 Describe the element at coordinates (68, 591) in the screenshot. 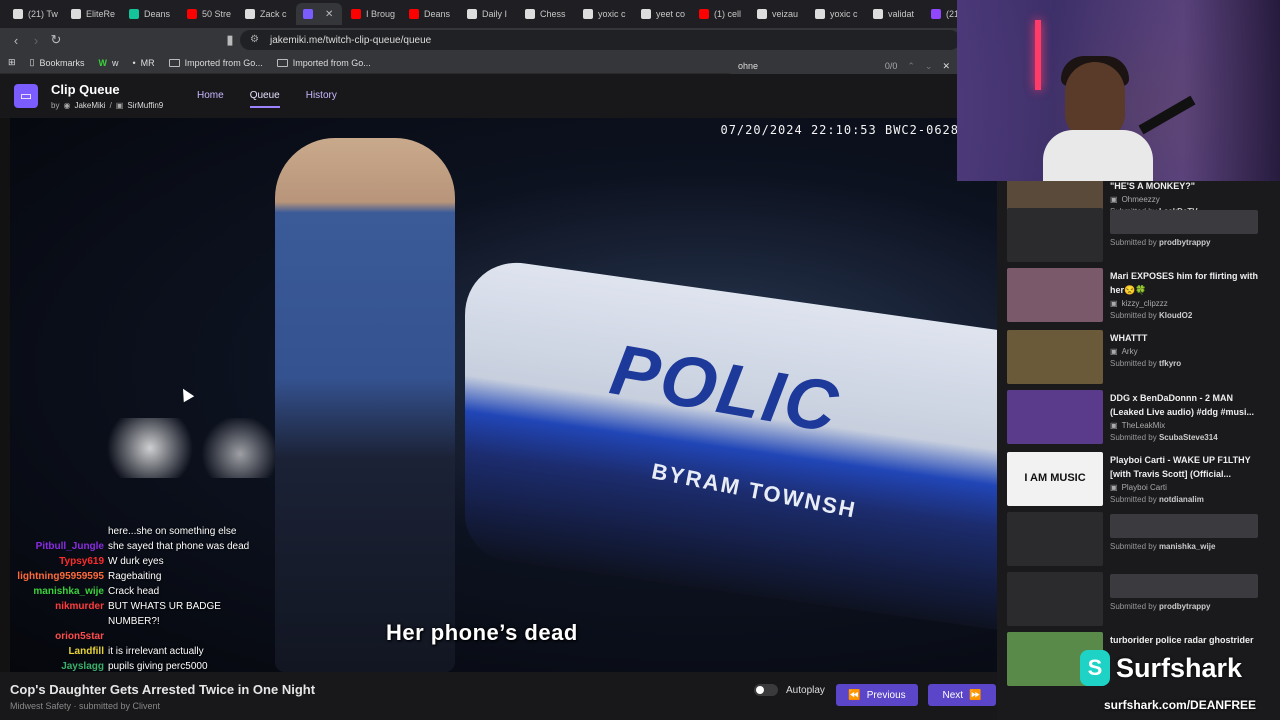

I see `chat-username: manishka_wije` at that location.